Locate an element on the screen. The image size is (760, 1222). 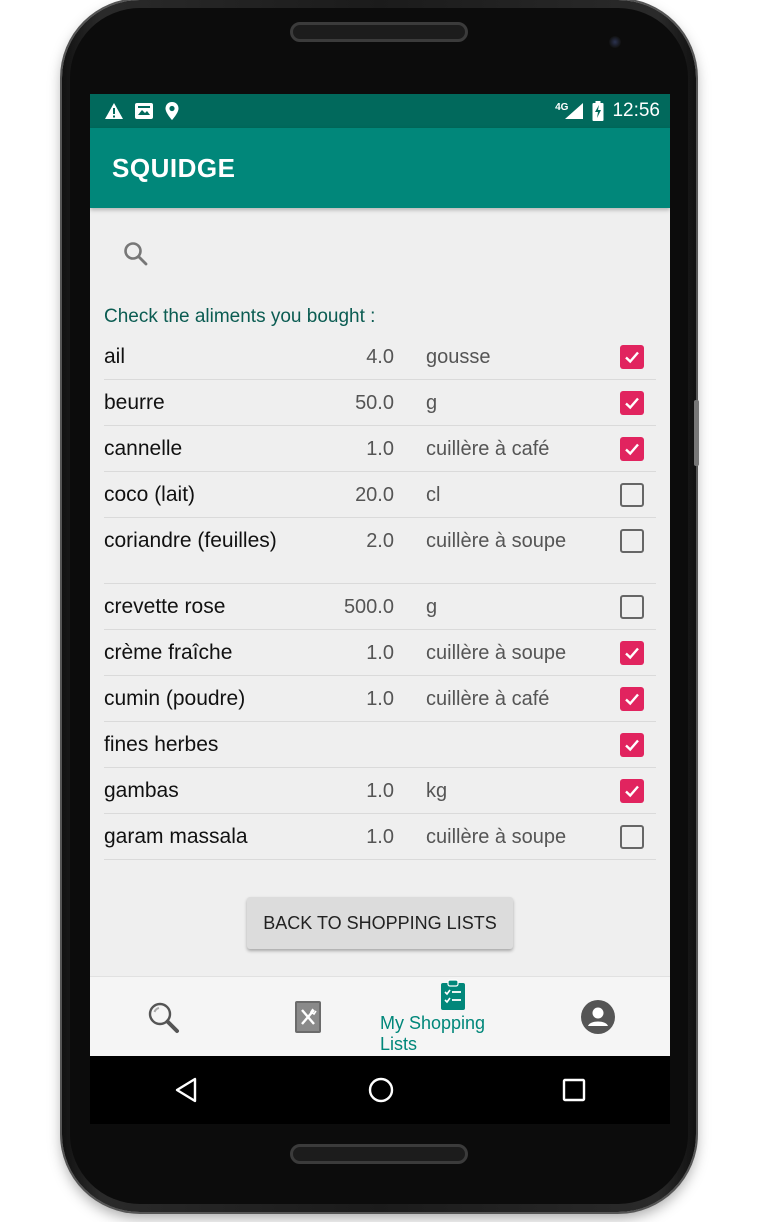
list-item: crevette rose 500.0 g is located at coordinates (380, 607).